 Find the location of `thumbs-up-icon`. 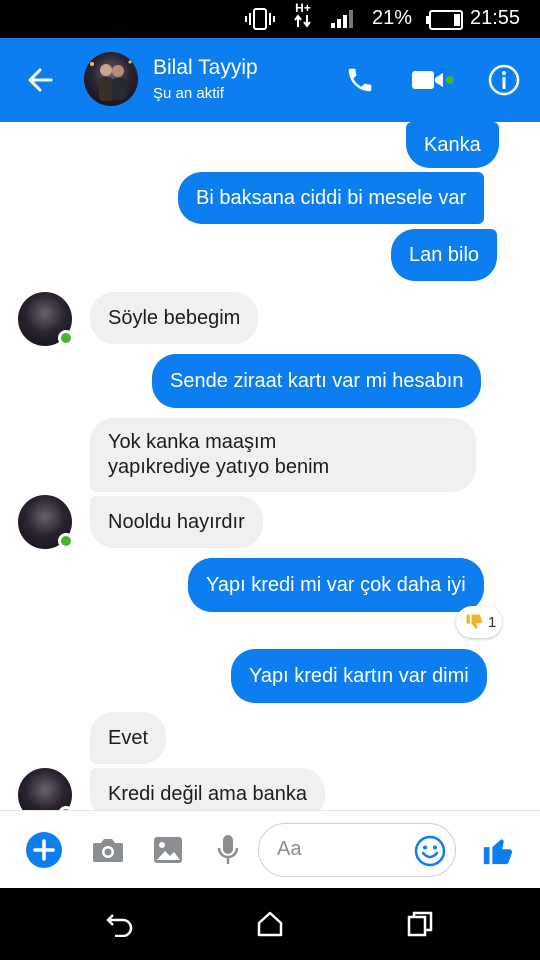

thumbs-up-icon is located at coordinates (498, 852).